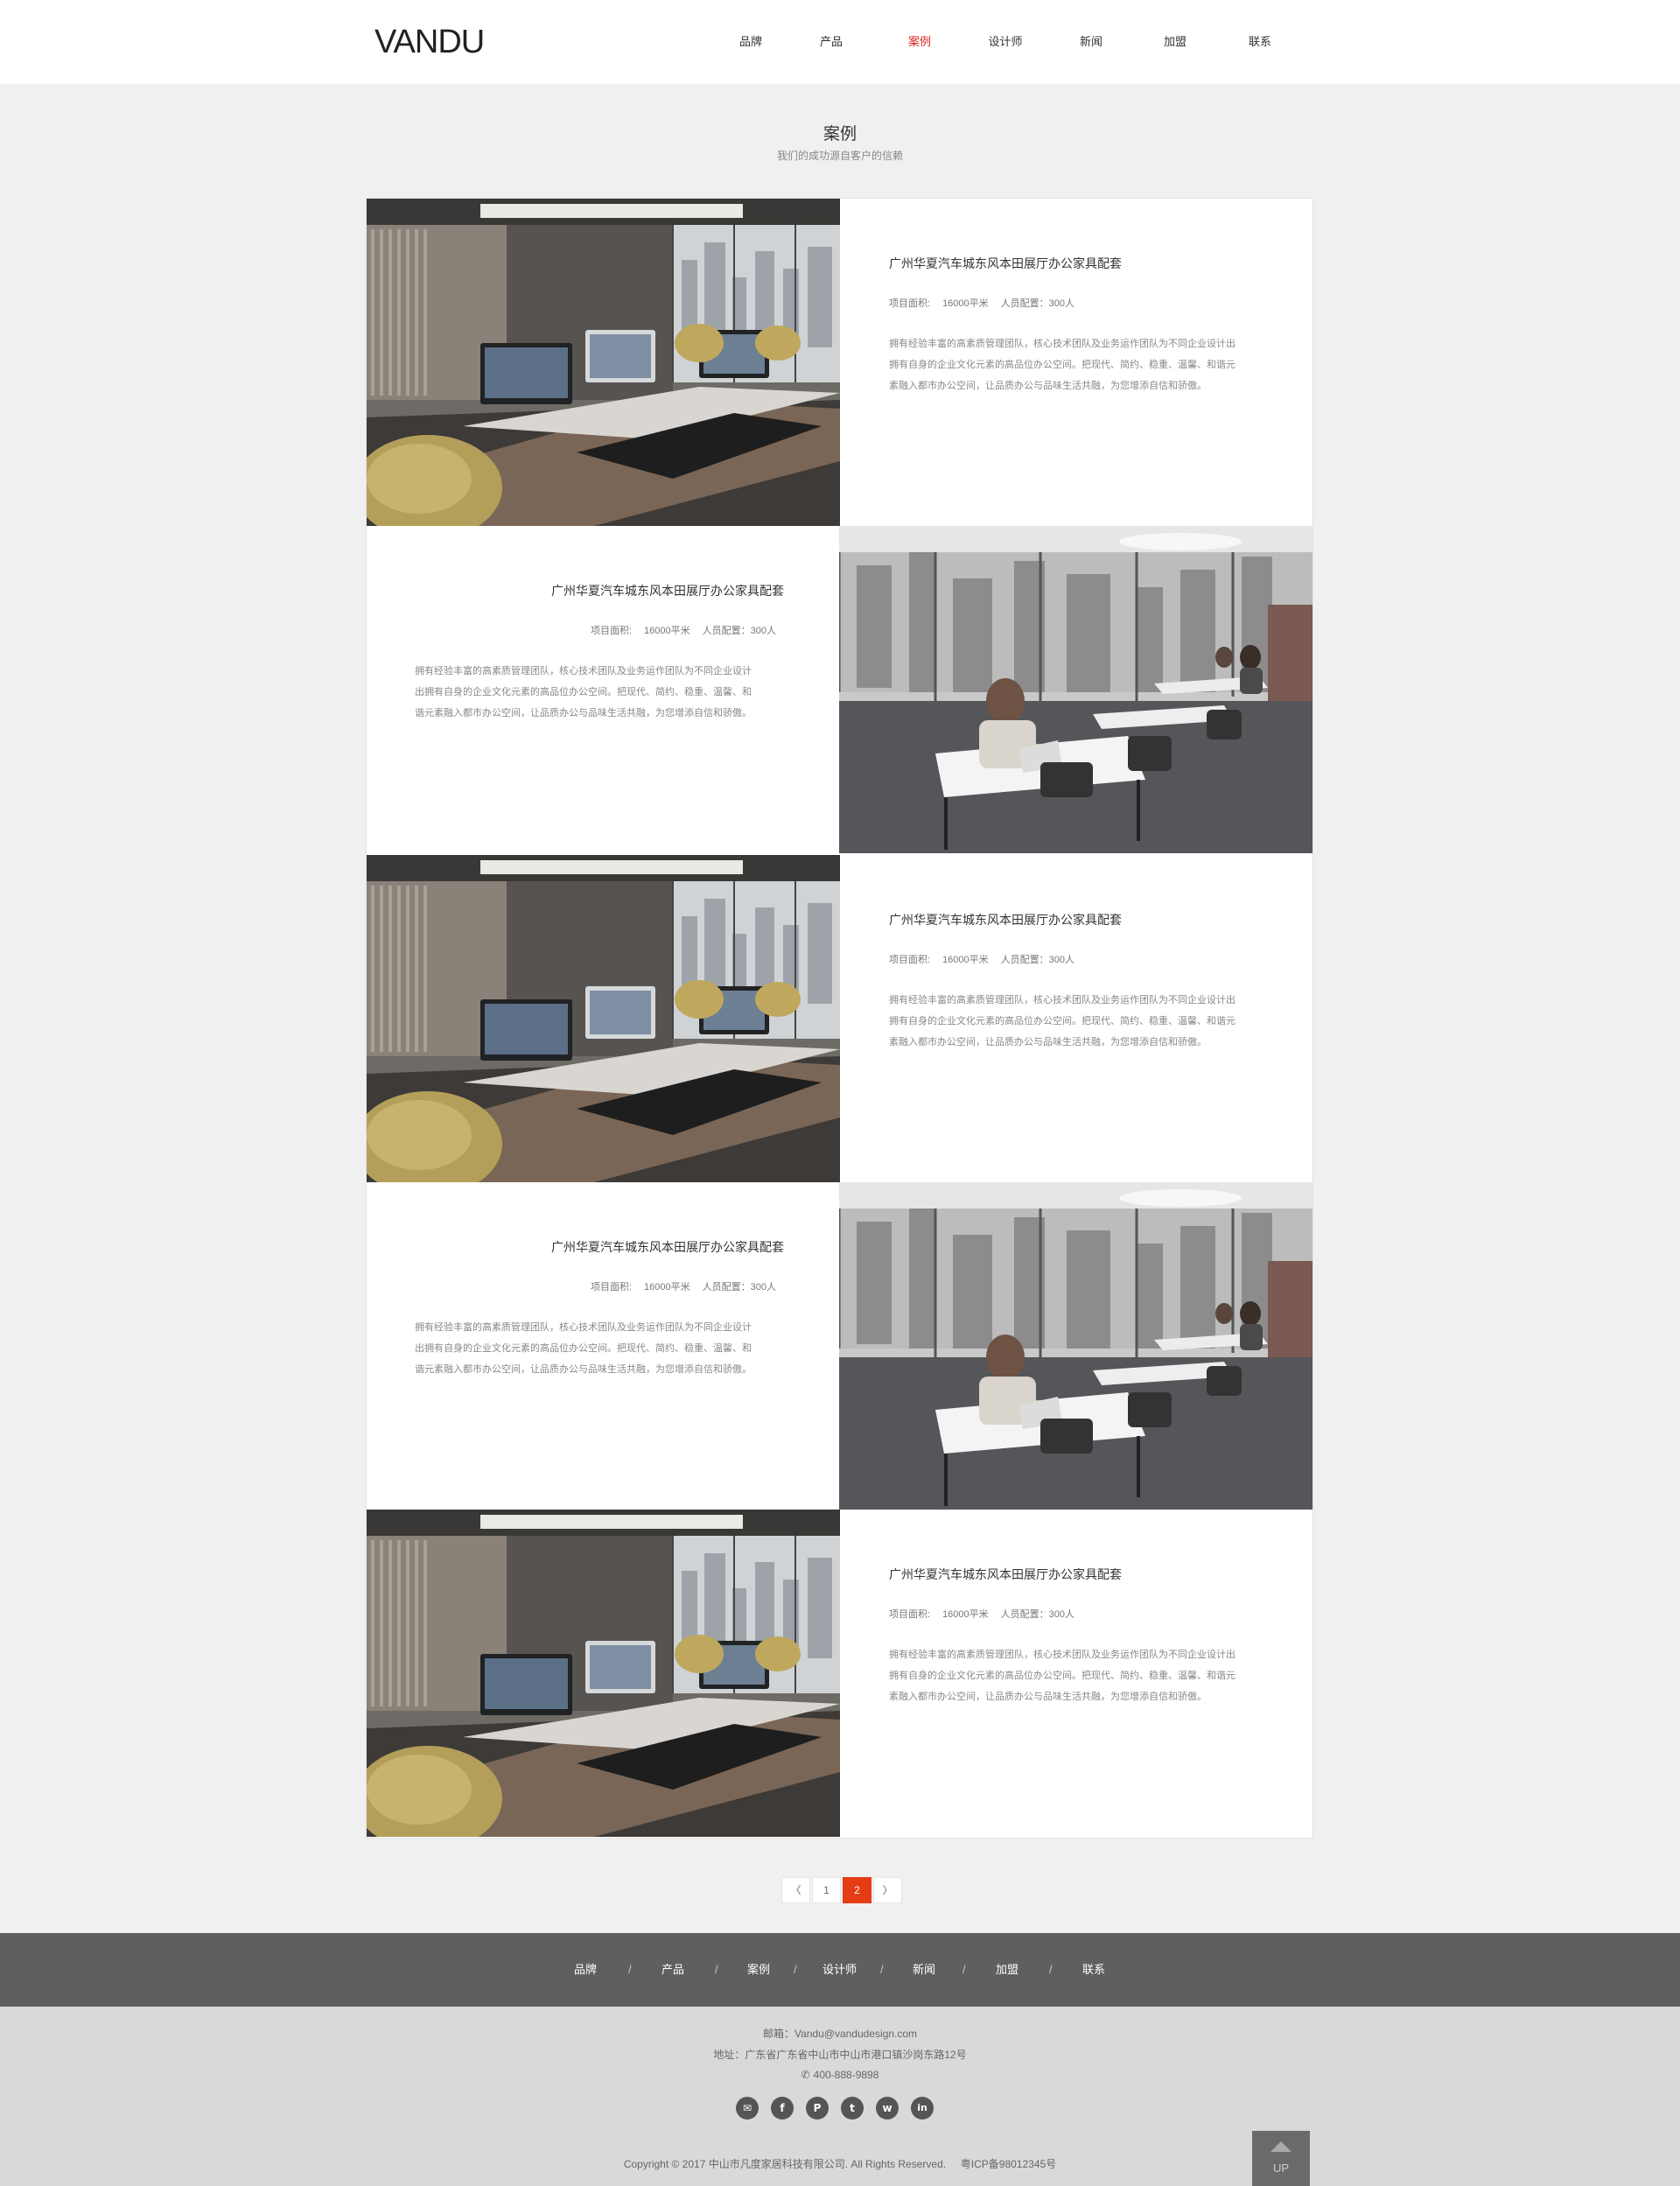  What do you see at coordinates (826, 1890) in the screenshot?
I see `page-1-button: 1` at bounding box center [826, 1890].